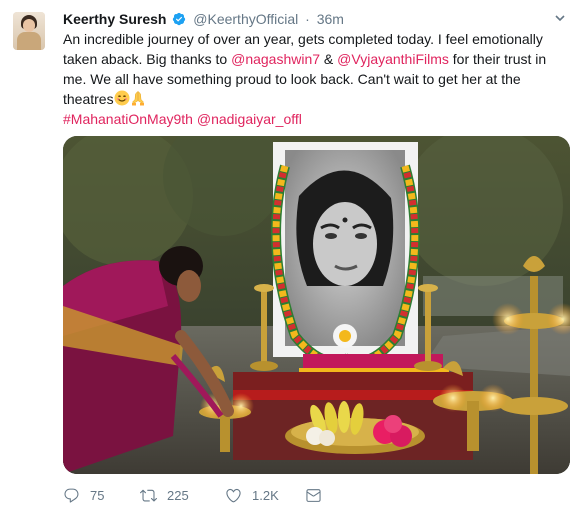 The height and width of the screenshot is (509, 579). Describe the element at coordinates (329, 59) in the screenshot. I see `tweet-text-and: &` at that location.